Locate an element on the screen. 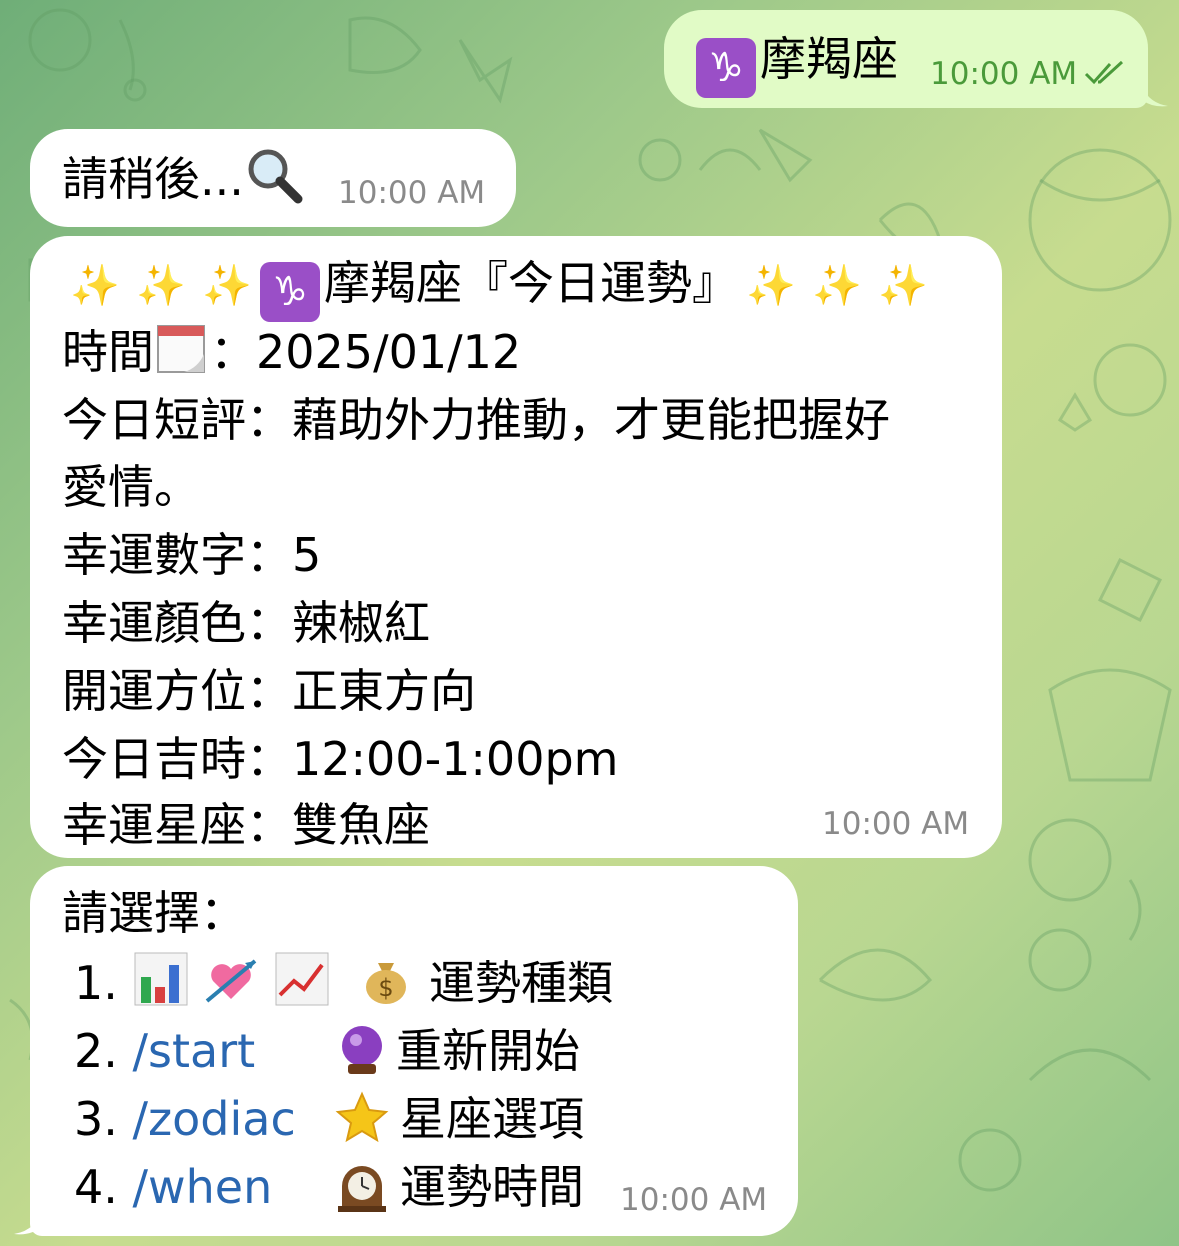 The width and height of the screenshot is (1179, 1246). zodiac-command-link: /zodiac is located at coordinates (214, 1119).